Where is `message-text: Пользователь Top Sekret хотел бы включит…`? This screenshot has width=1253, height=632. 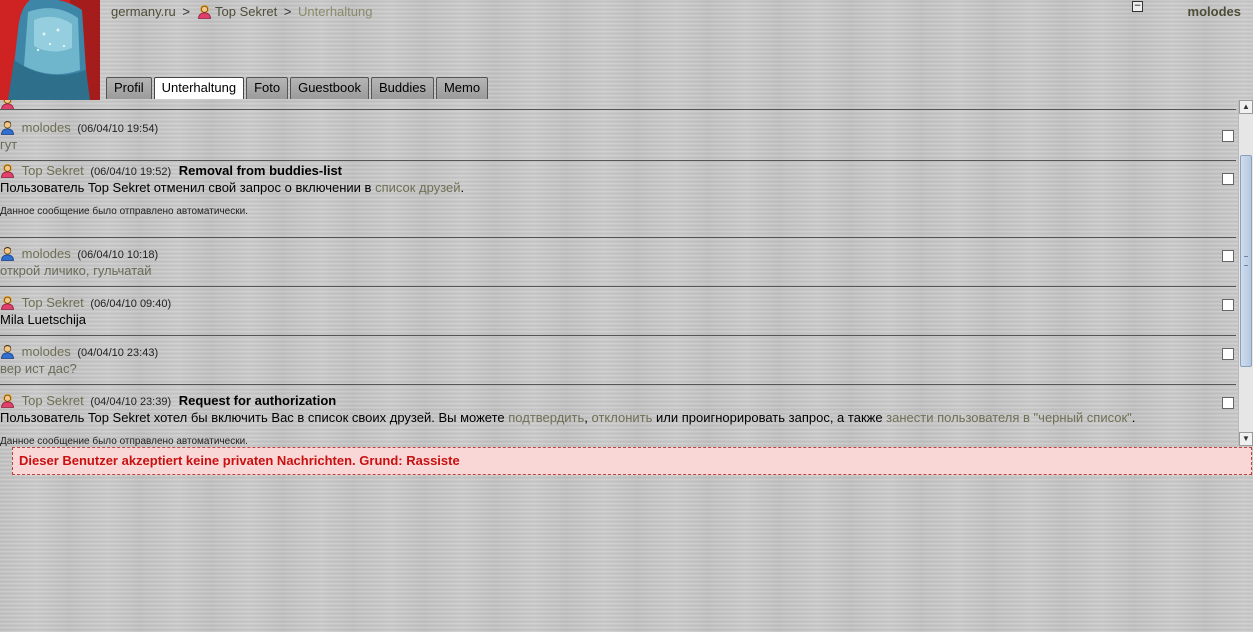
message-text: Пользователь Top Sekret хотел бы включит… is located at coordinates (567, 417).